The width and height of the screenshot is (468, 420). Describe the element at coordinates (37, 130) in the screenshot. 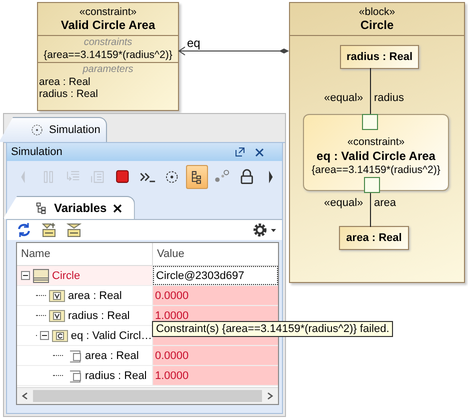

I see `dotted-circle-icon` at that location.